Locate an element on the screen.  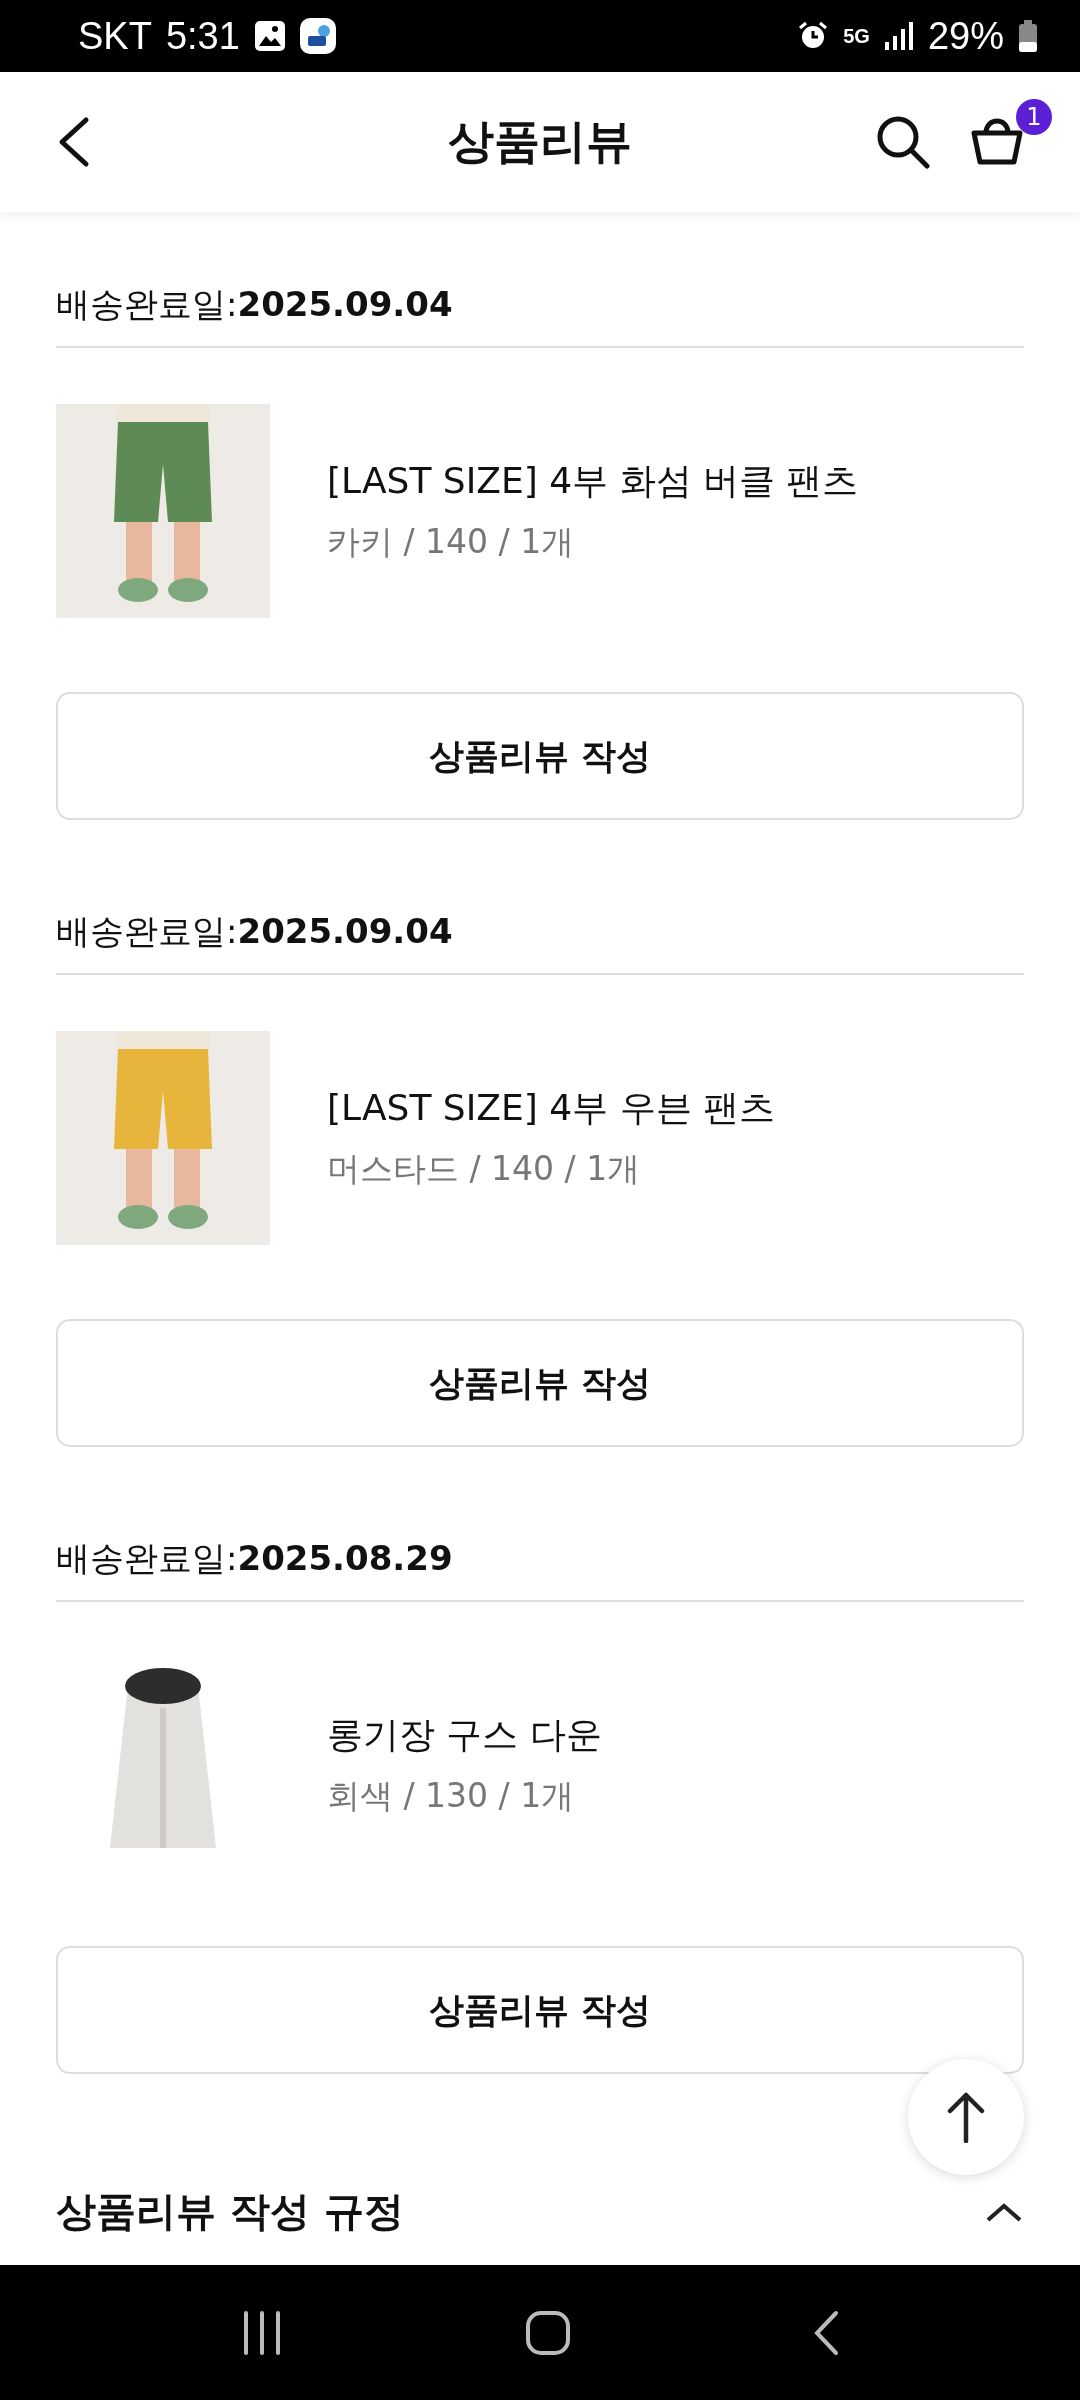
home-icon is located at coordinates (548, 2332).